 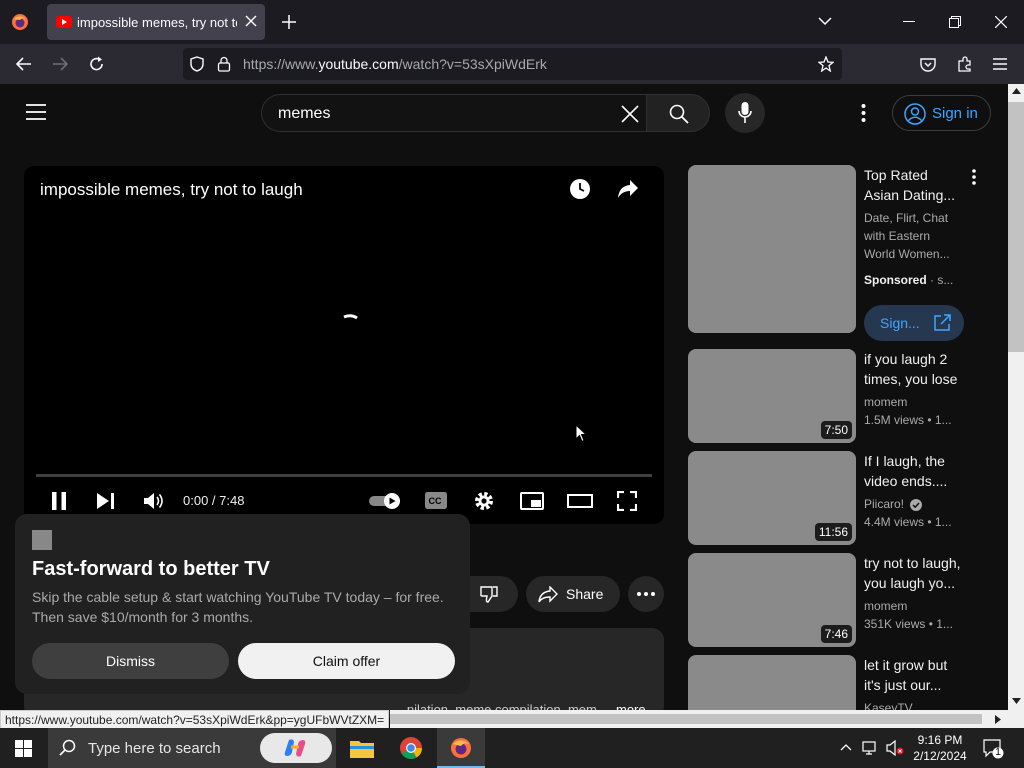 What do you see at coordinates (346, 661) in the screenshot?
I see `claim-offer-button: Claim offer` at bounding box center [346, 661].